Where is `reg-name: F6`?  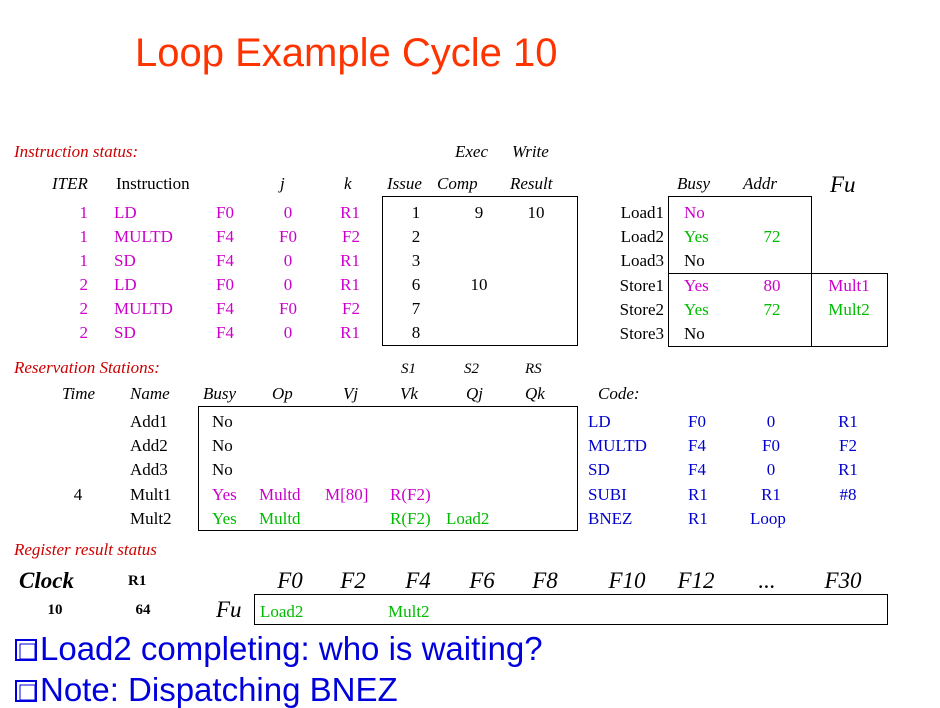 reg-name: F6 is located at coordinates (482, 580).